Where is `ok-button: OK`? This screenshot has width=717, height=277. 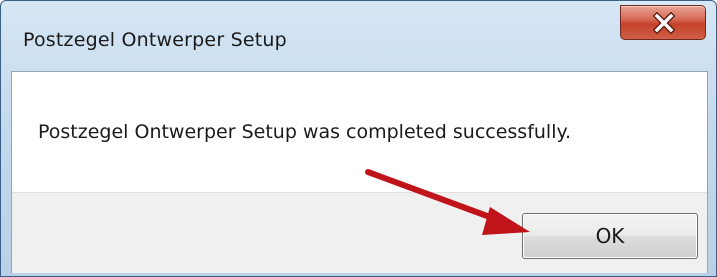 ok-button: OK is located at coordinates (610, 236).